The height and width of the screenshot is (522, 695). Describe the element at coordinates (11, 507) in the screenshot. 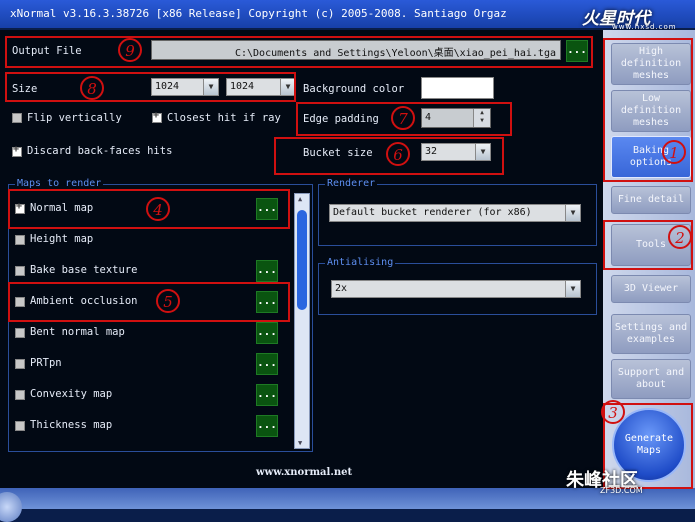

I see `decorative-orb` at that location.